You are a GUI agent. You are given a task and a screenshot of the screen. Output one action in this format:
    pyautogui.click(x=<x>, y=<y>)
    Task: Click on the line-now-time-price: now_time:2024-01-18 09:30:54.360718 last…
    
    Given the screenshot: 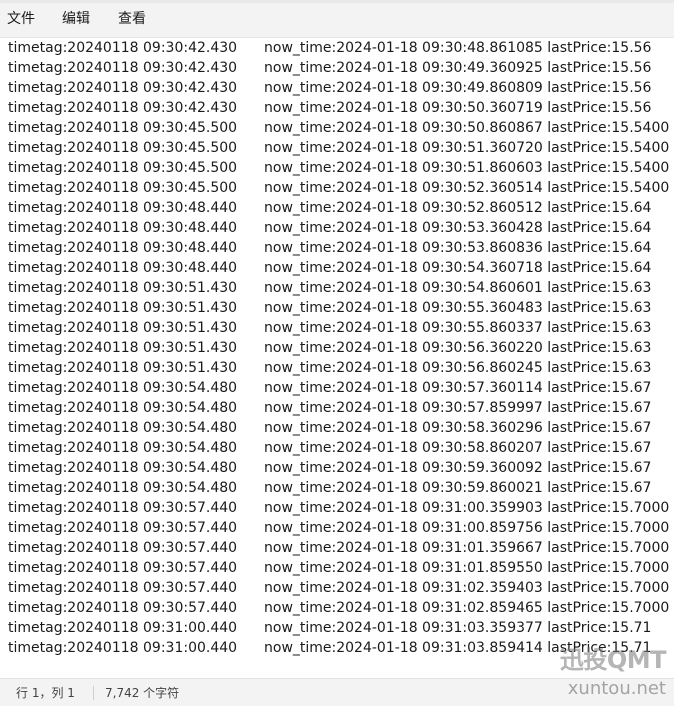 What is the action you would take?
    pyautogui.click(x=458, y=268)
    